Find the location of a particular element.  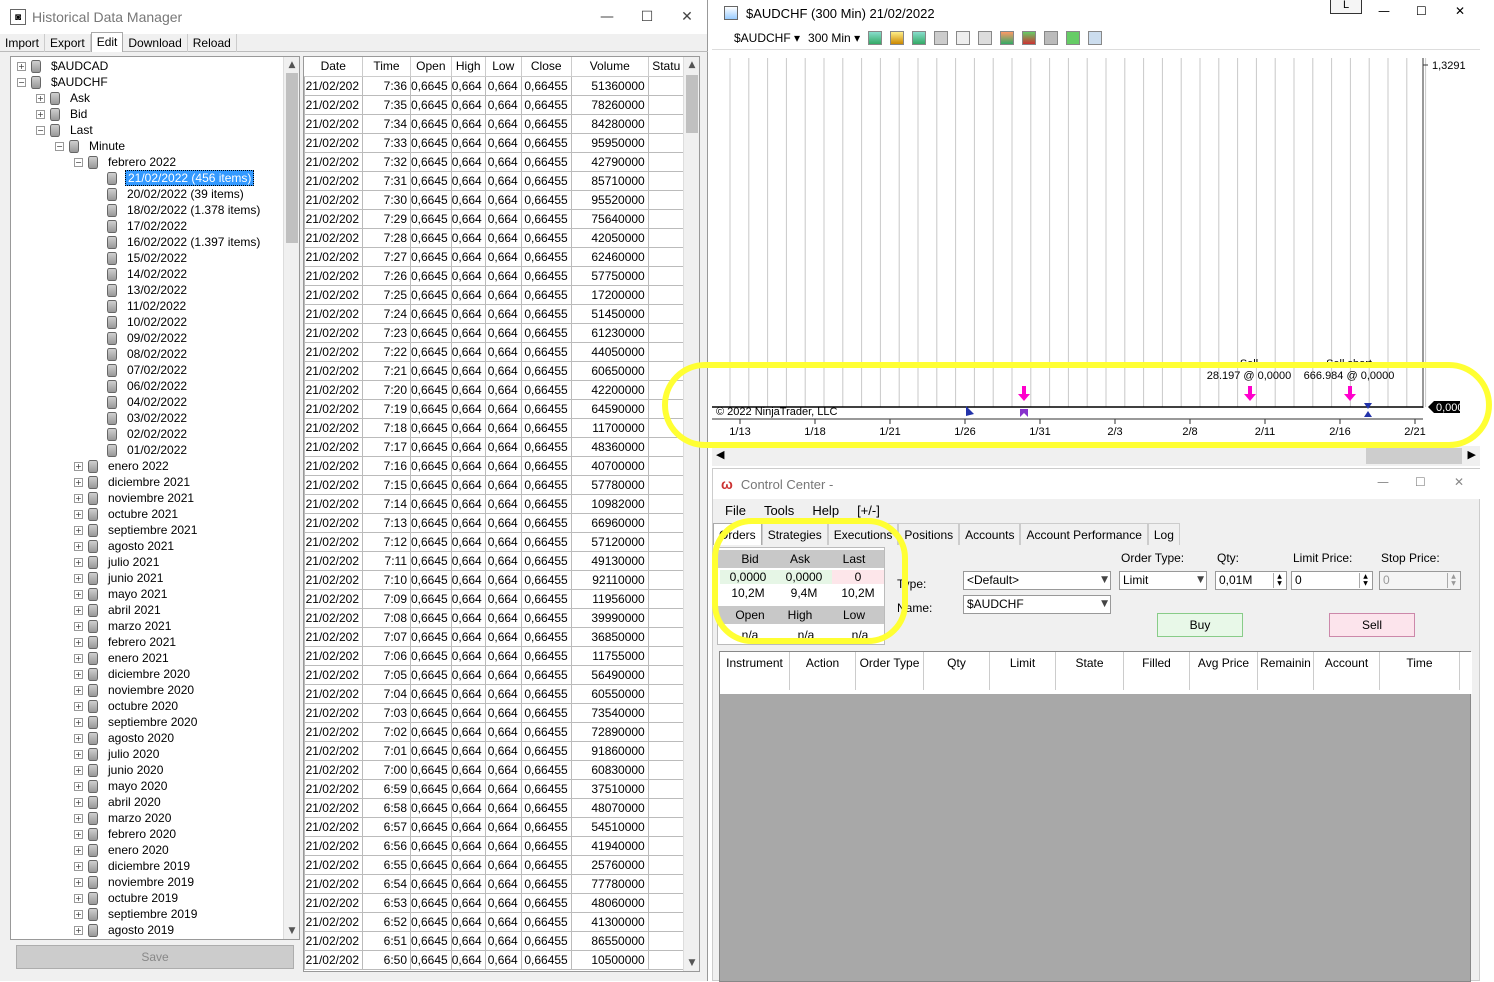

tree-node: 16/02/2022 (1.397 items) is located at coordinates (177, 242).